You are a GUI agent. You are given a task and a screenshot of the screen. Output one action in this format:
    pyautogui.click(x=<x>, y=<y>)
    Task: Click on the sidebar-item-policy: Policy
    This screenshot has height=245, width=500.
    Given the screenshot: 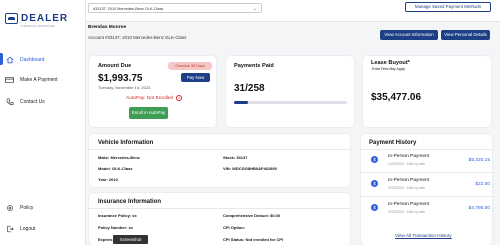 What is the action you would take?
    pyautogui.click(x=19, y=208)
    